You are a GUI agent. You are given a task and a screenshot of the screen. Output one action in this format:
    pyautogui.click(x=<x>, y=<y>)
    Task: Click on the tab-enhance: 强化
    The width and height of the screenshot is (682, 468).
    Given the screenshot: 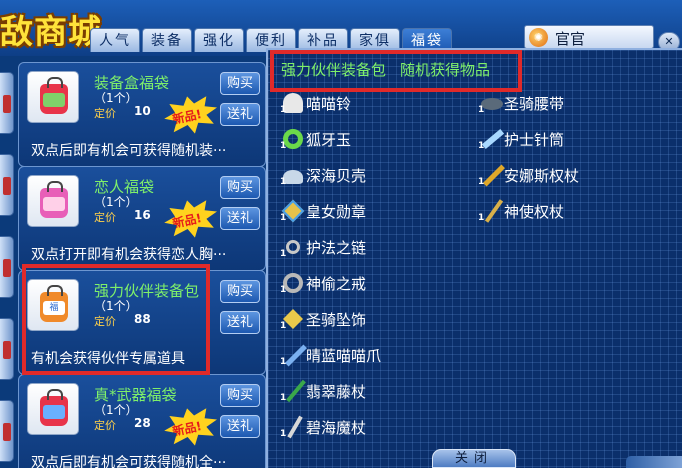 What is the action you would take?
    pyautogui.click(x=219, y=40)
    